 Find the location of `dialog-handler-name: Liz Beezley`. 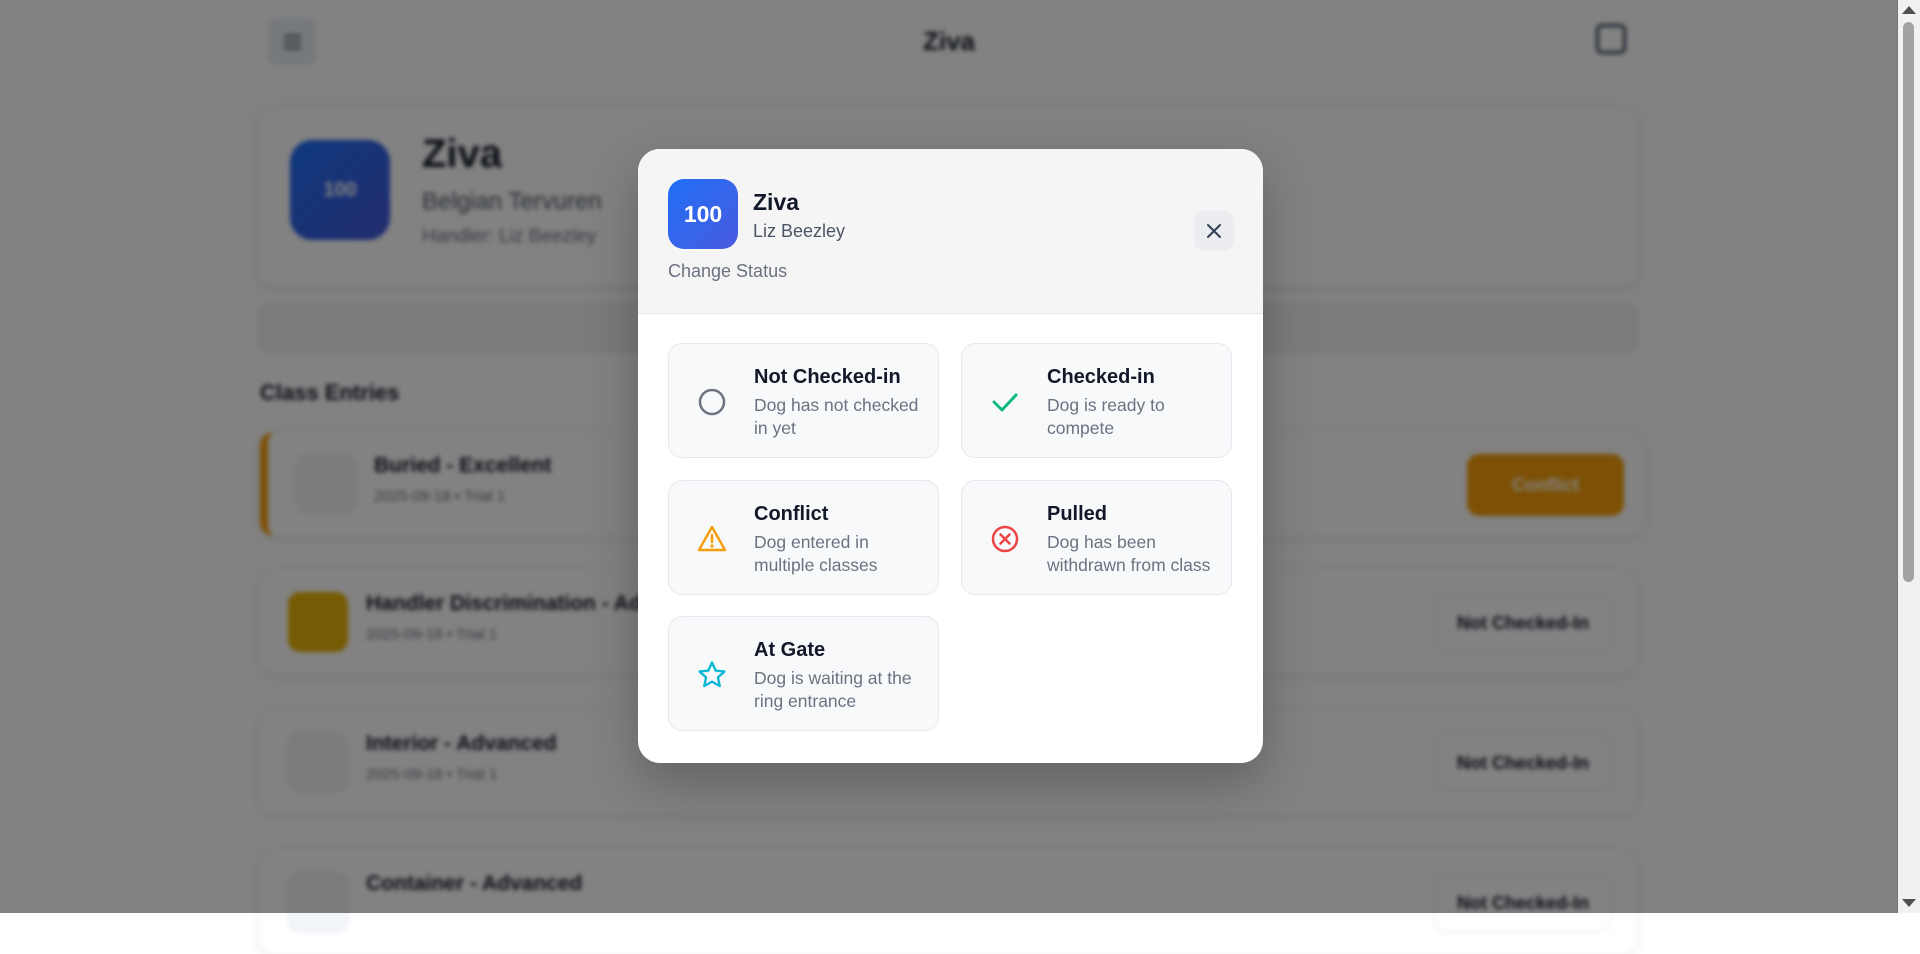

dialog-handler-name: Liz Beezley is located at coordinates (799, 231).